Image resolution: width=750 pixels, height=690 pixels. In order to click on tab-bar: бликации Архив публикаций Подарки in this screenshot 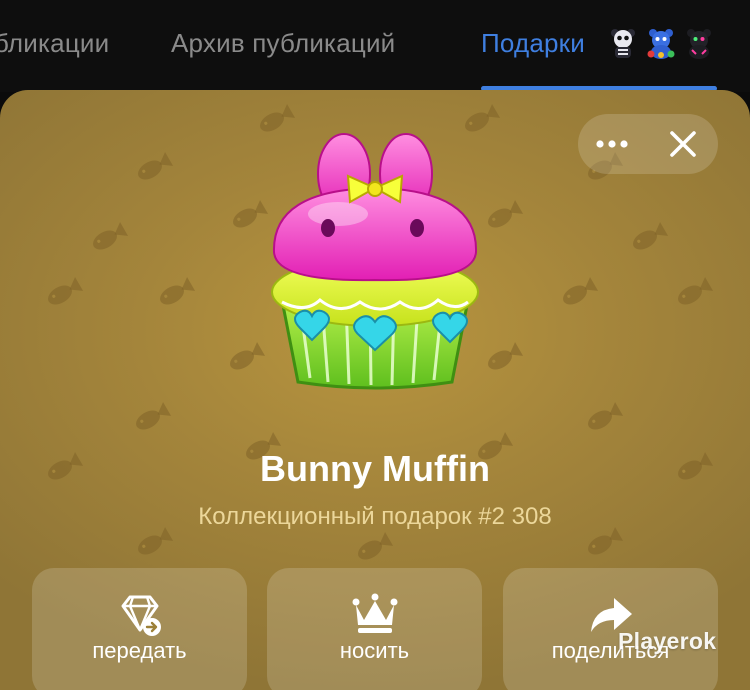, I will do `click(375, 46)`.